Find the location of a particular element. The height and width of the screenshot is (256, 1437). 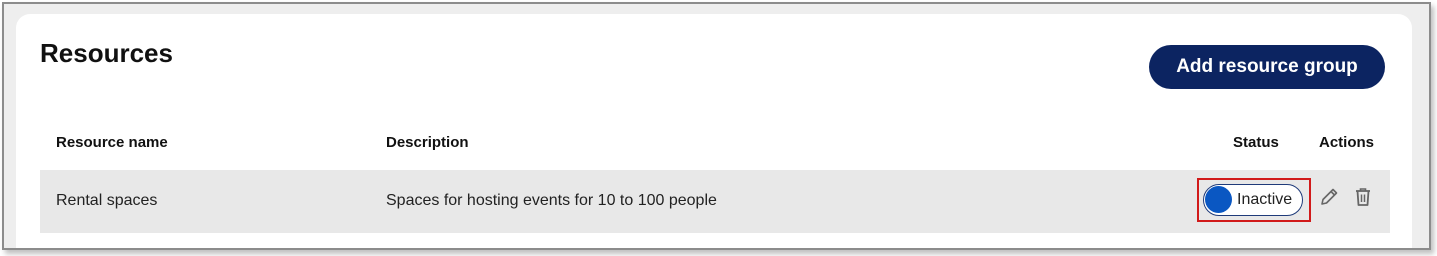

resource-name-cell: Rental spaces is located at coordinates (107, 200).